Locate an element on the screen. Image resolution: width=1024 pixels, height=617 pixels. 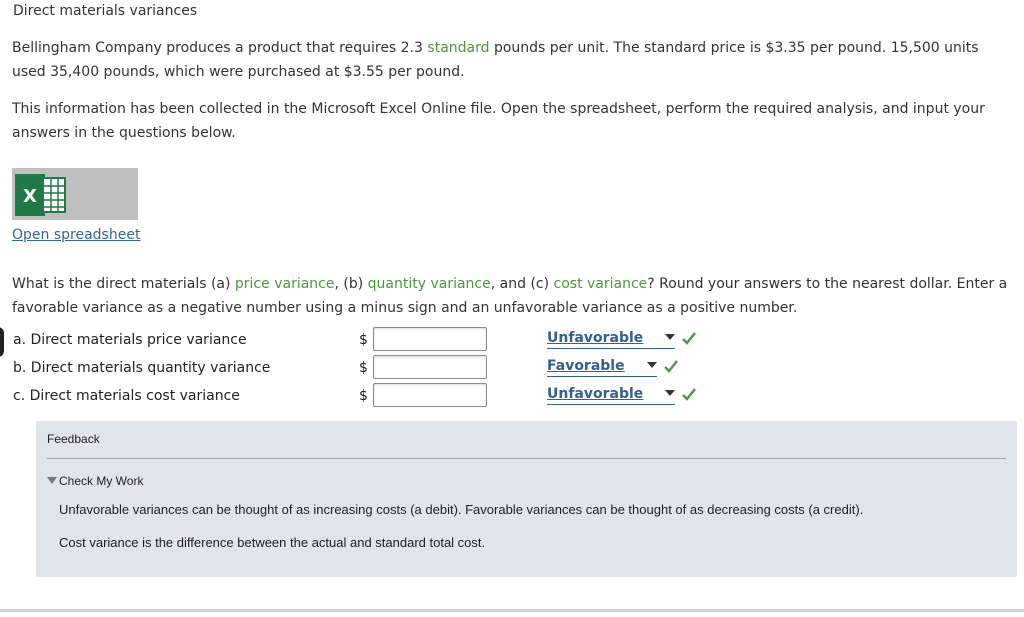
price-variance-selected: Unfavorable is located at coordinates (595, 338).